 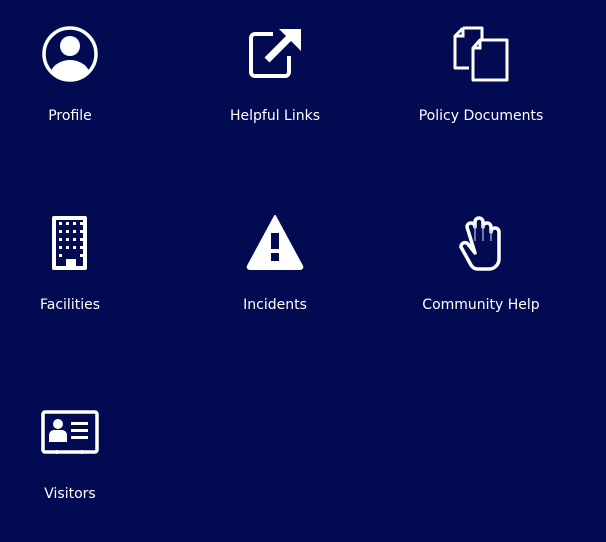 I want to click on tile-facilities: Facilities, so click(x=82, y=283).